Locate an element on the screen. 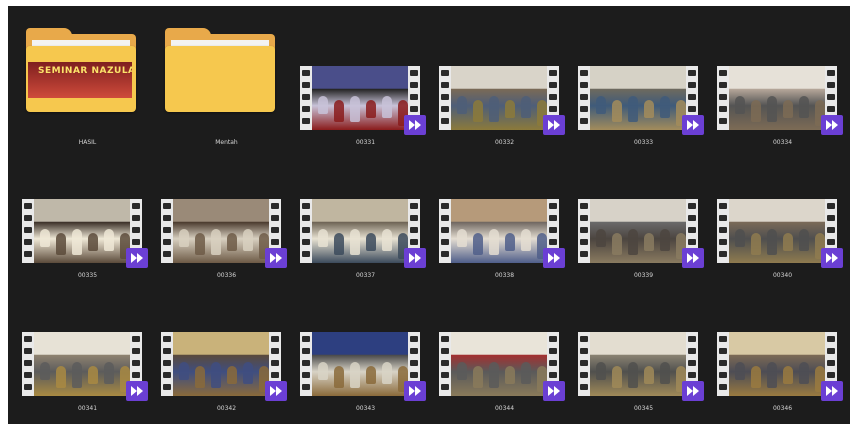 This screenshot has height=425, width=852. file-name: 00342 is located at coordinates (226, 408).